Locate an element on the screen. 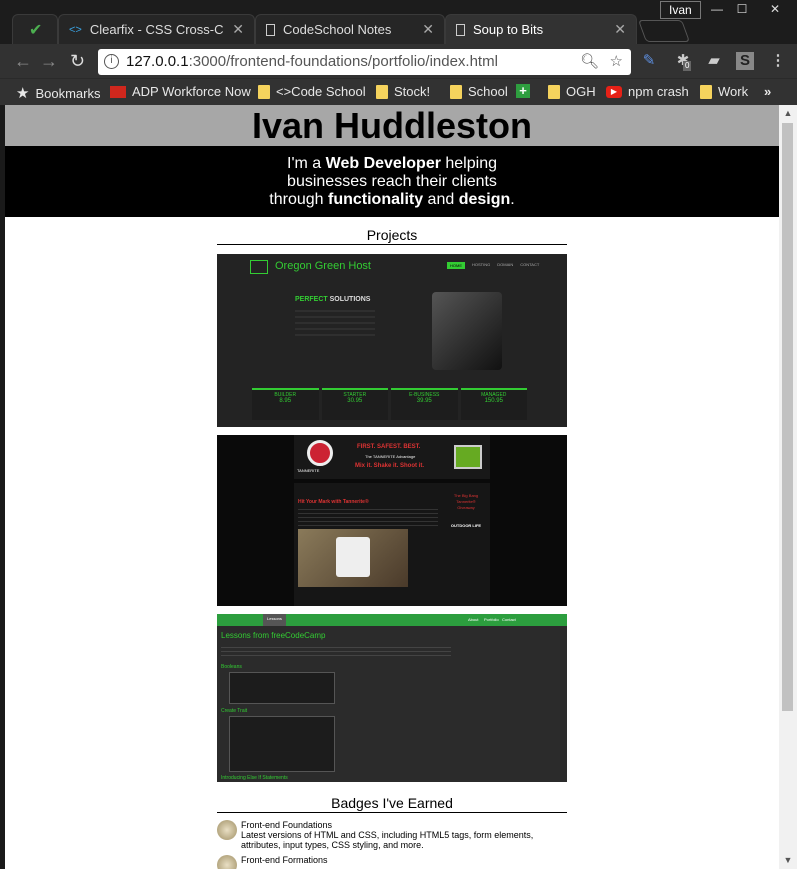  bookmark-ogh: OGH is located at coordinates (572, 91).